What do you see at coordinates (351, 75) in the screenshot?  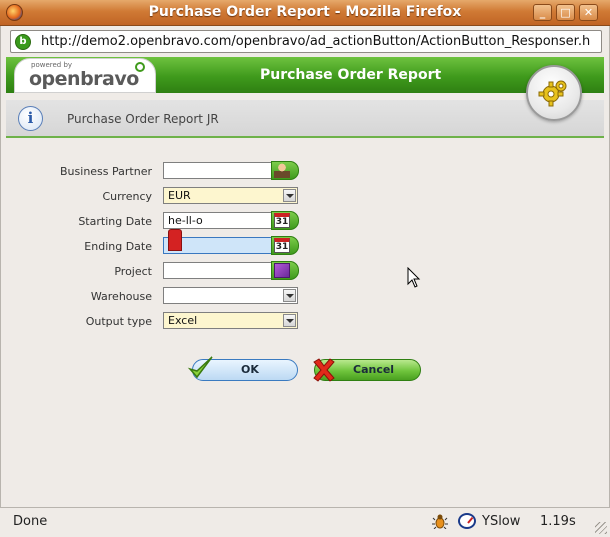 I see `page-title: Purchase Order Report` at bounding box center [351, 75].